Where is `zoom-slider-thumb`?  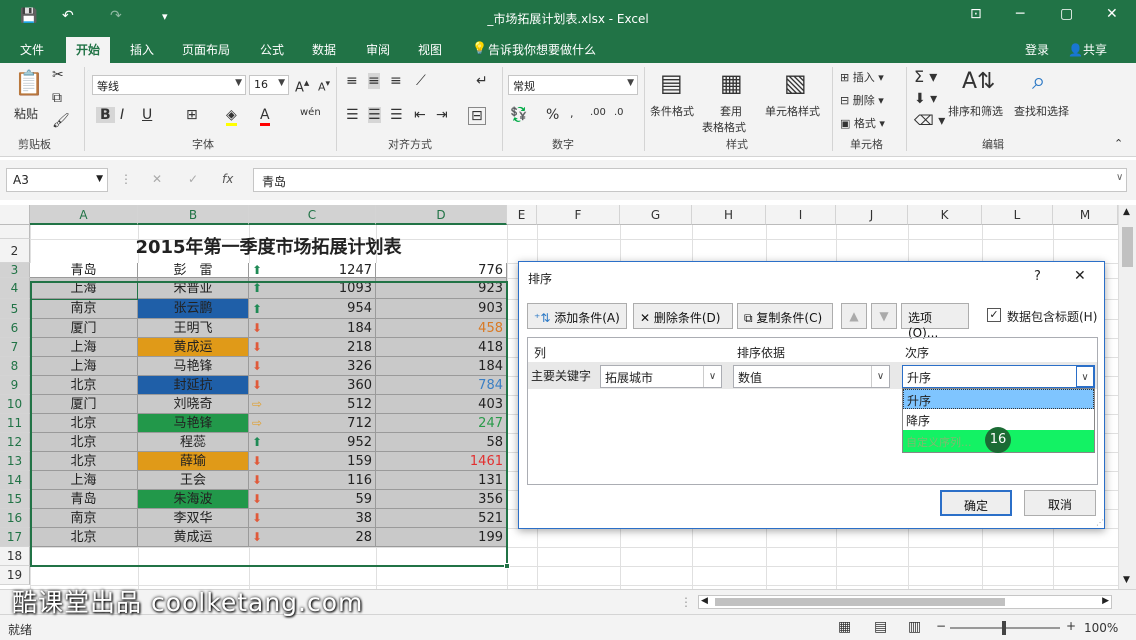 zoom-slider-thumb is located at coordinates (1004, 628).